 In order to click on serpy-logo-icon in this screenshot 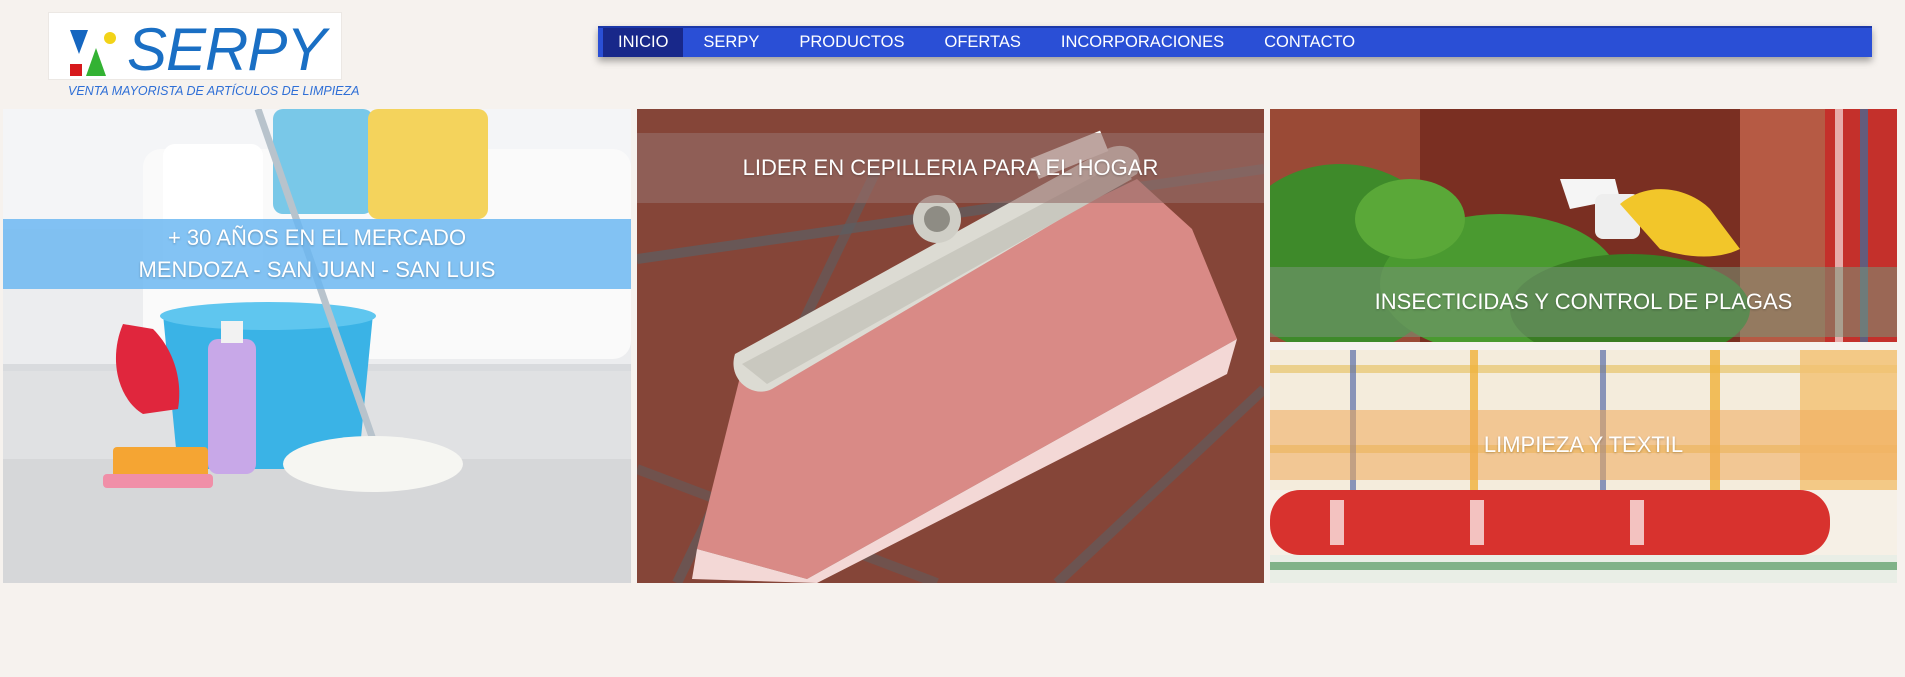, I will do `click(93, 53)`.